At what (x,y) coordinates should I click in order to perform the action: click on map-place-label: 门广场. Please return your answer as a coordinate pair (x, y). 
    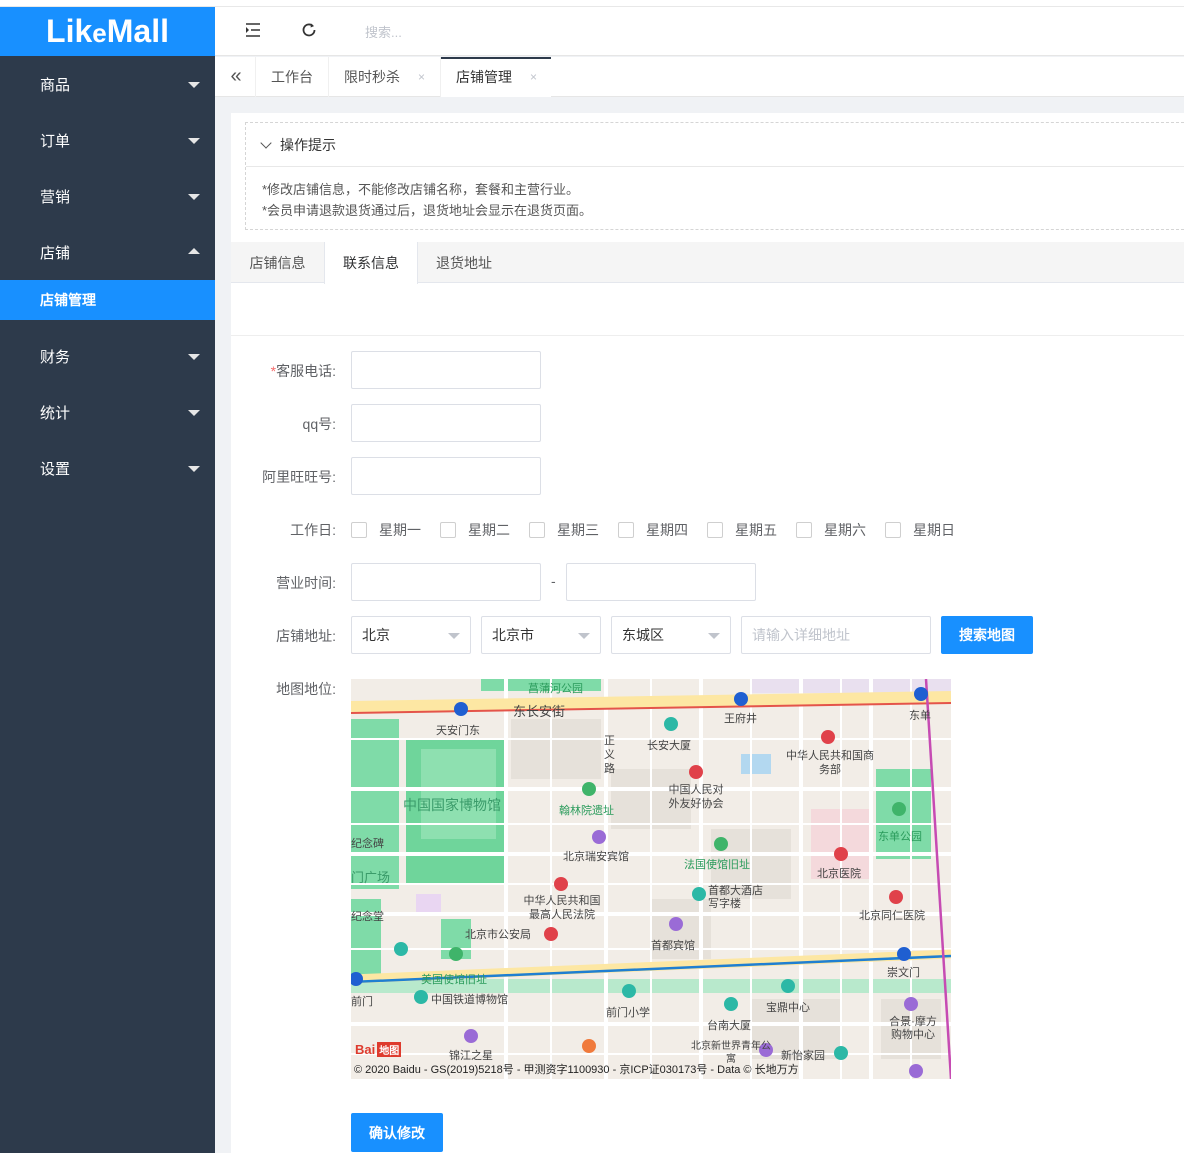
    Looking at the image, I should click on (371, 877).